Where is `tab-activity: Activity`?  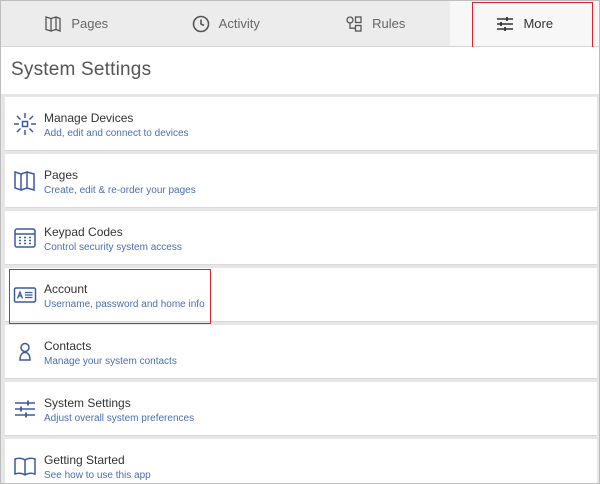
tab-activity: Activity is located at coordinates (226, 23).